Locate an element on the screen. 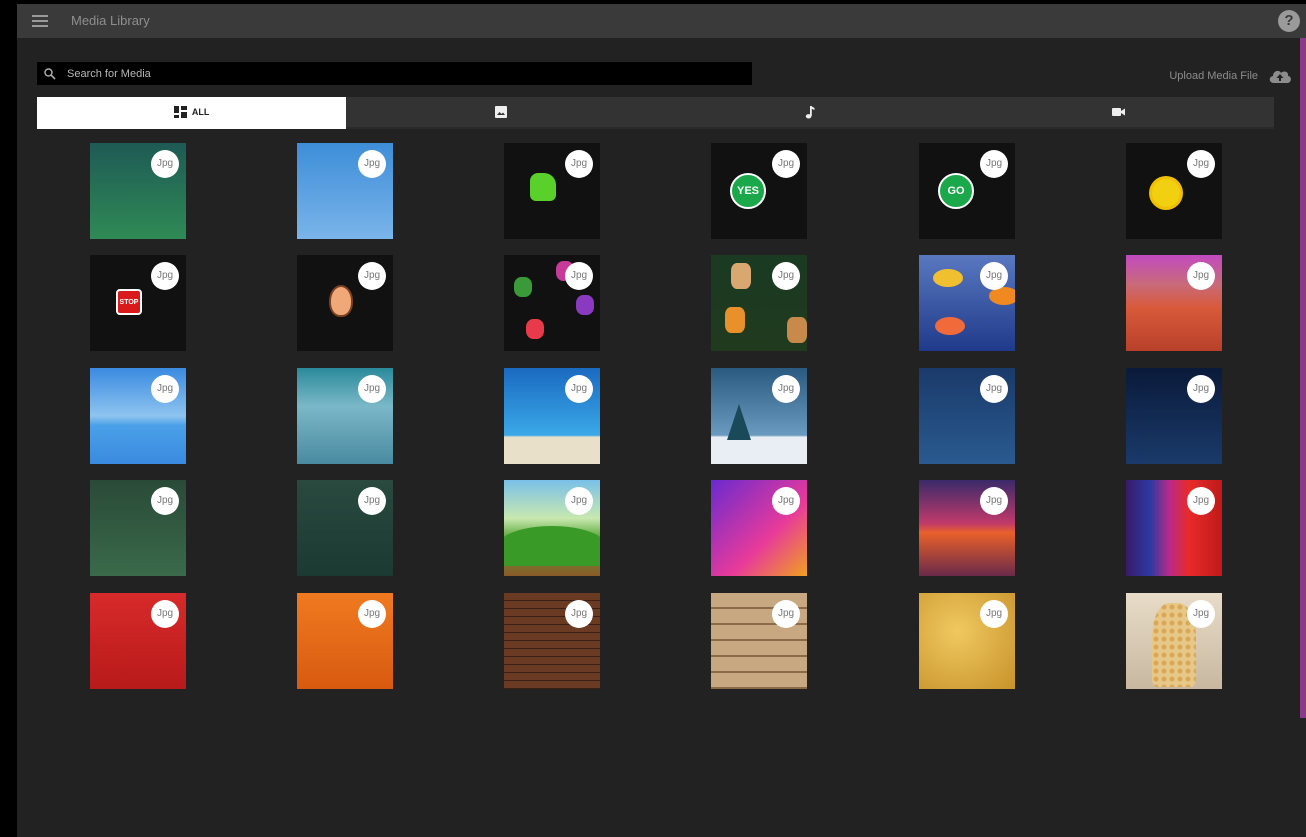 The image size is (1306, 837). media-thumbnail-pink-sunset-sea: Jpg is located at coordinates (967, 528).